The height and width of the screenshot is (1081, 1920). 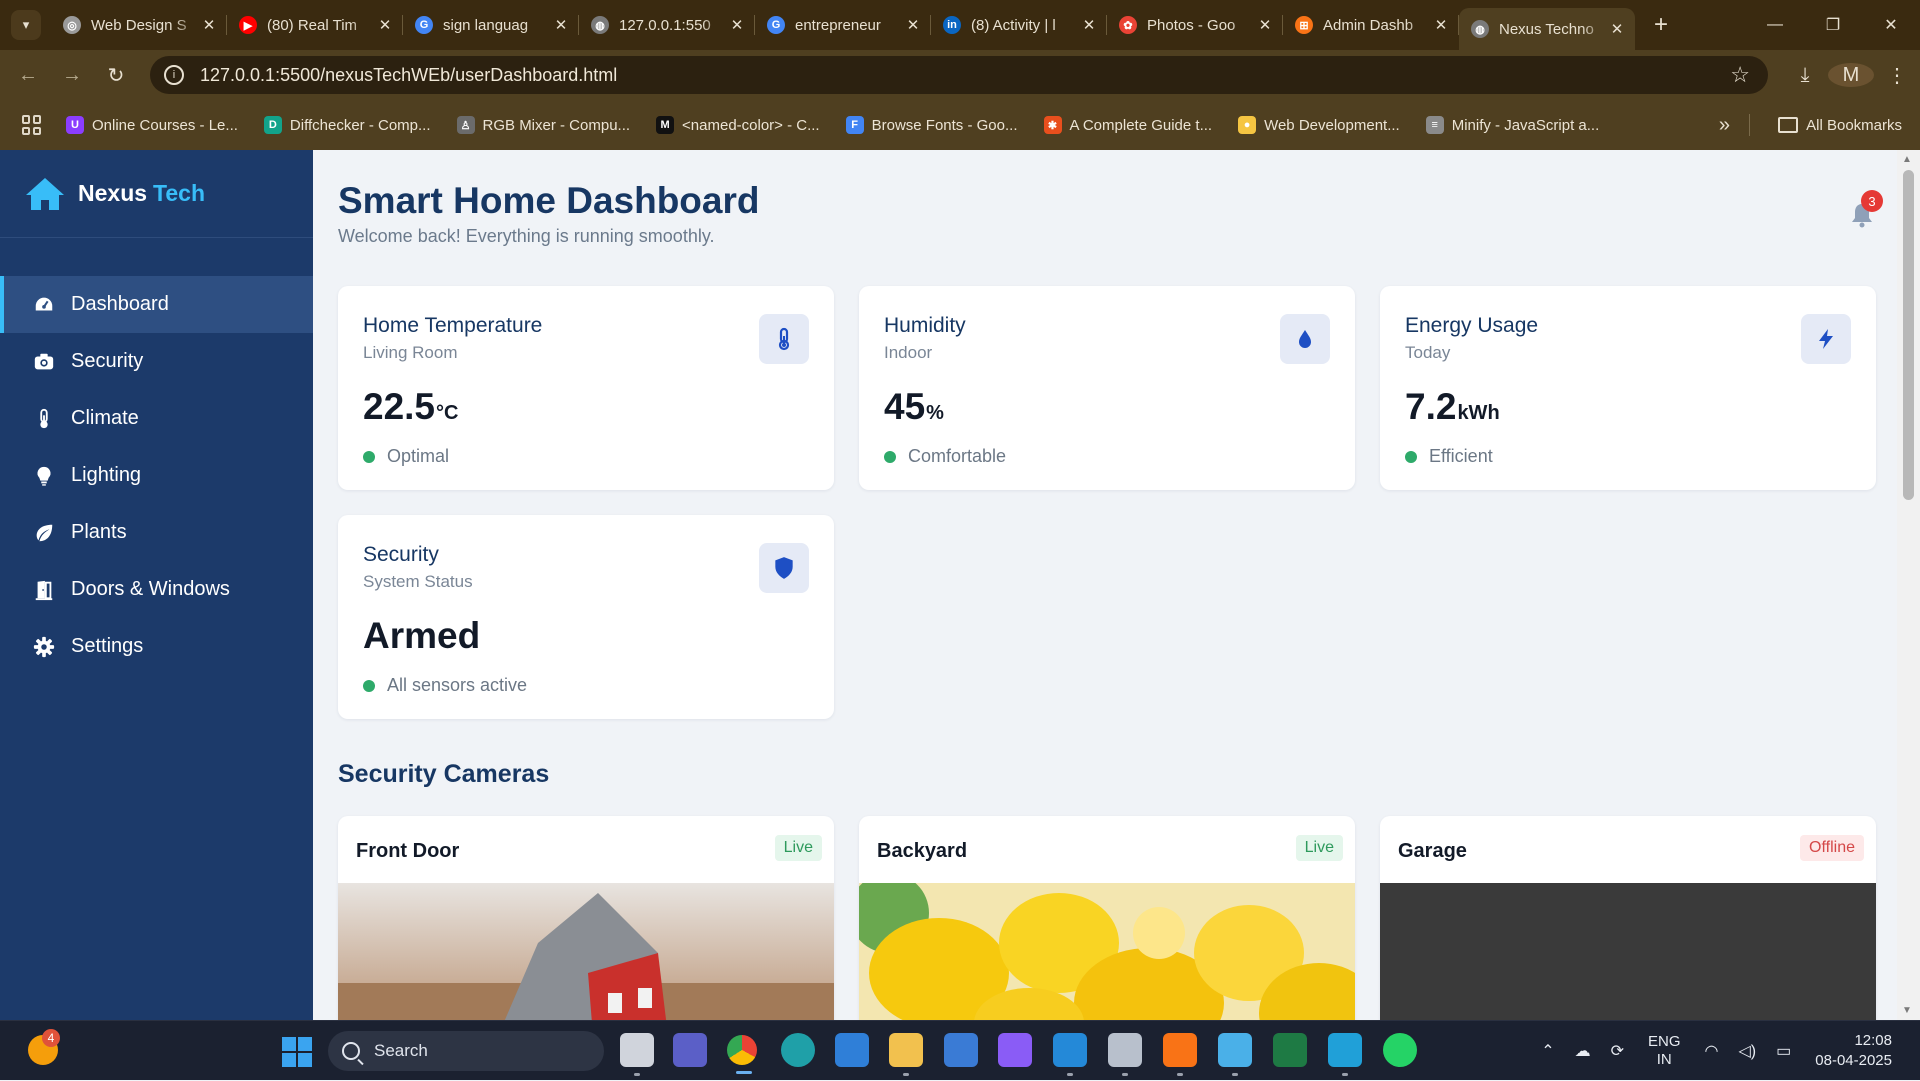 I want to click on sync-icon: ⟳, so click(x=1617, y=1051).